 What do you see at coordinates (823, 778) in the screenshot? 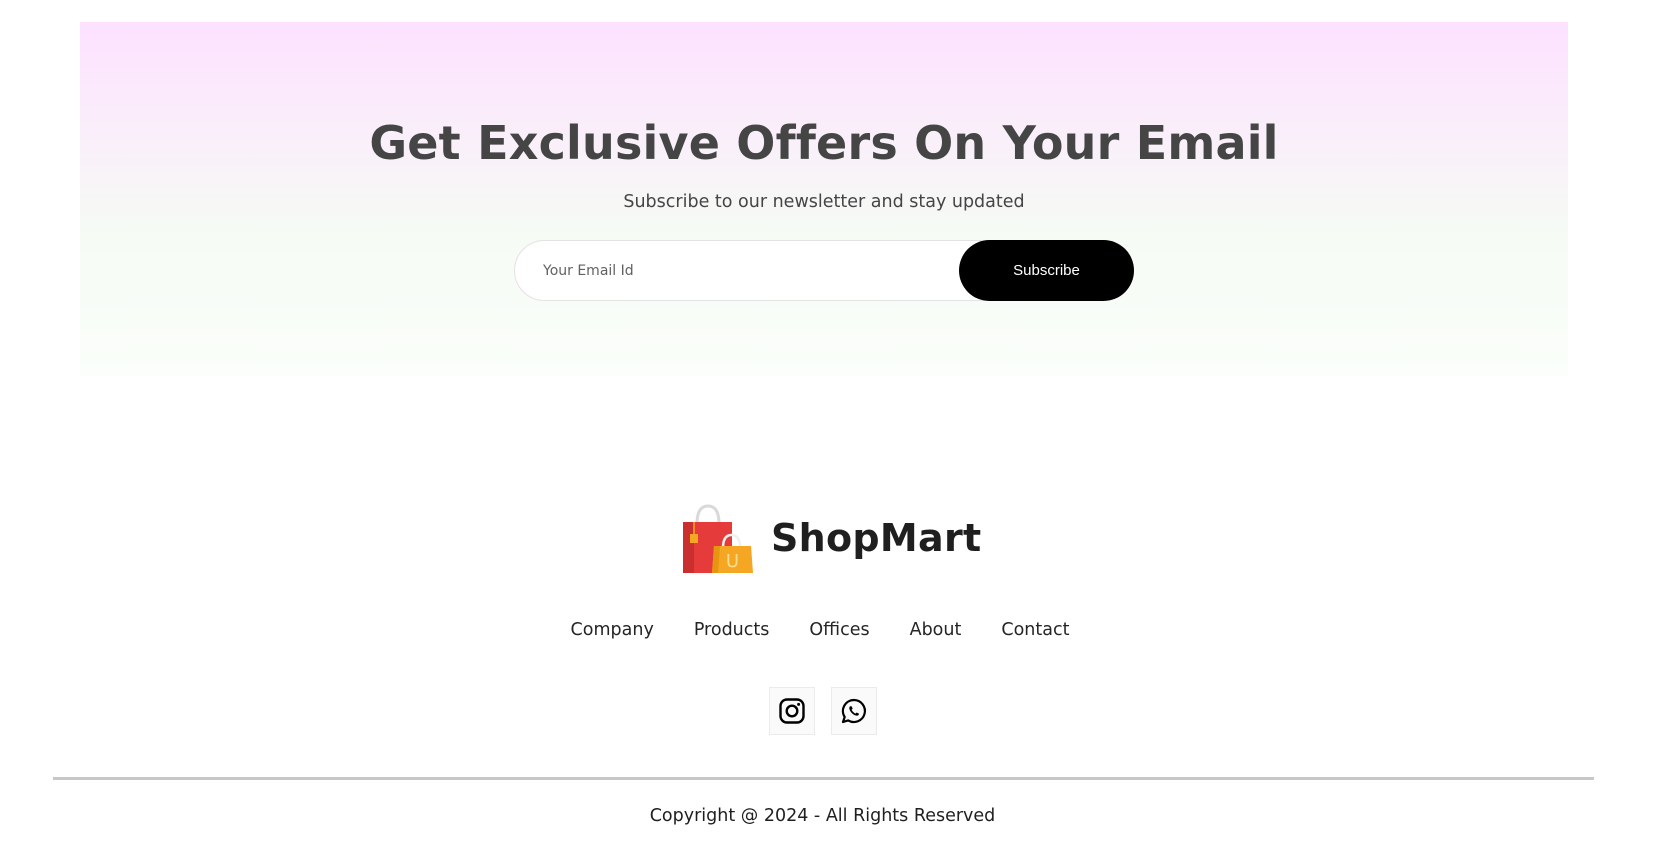
I see `footer-divider` at bounding box center [823, 778].